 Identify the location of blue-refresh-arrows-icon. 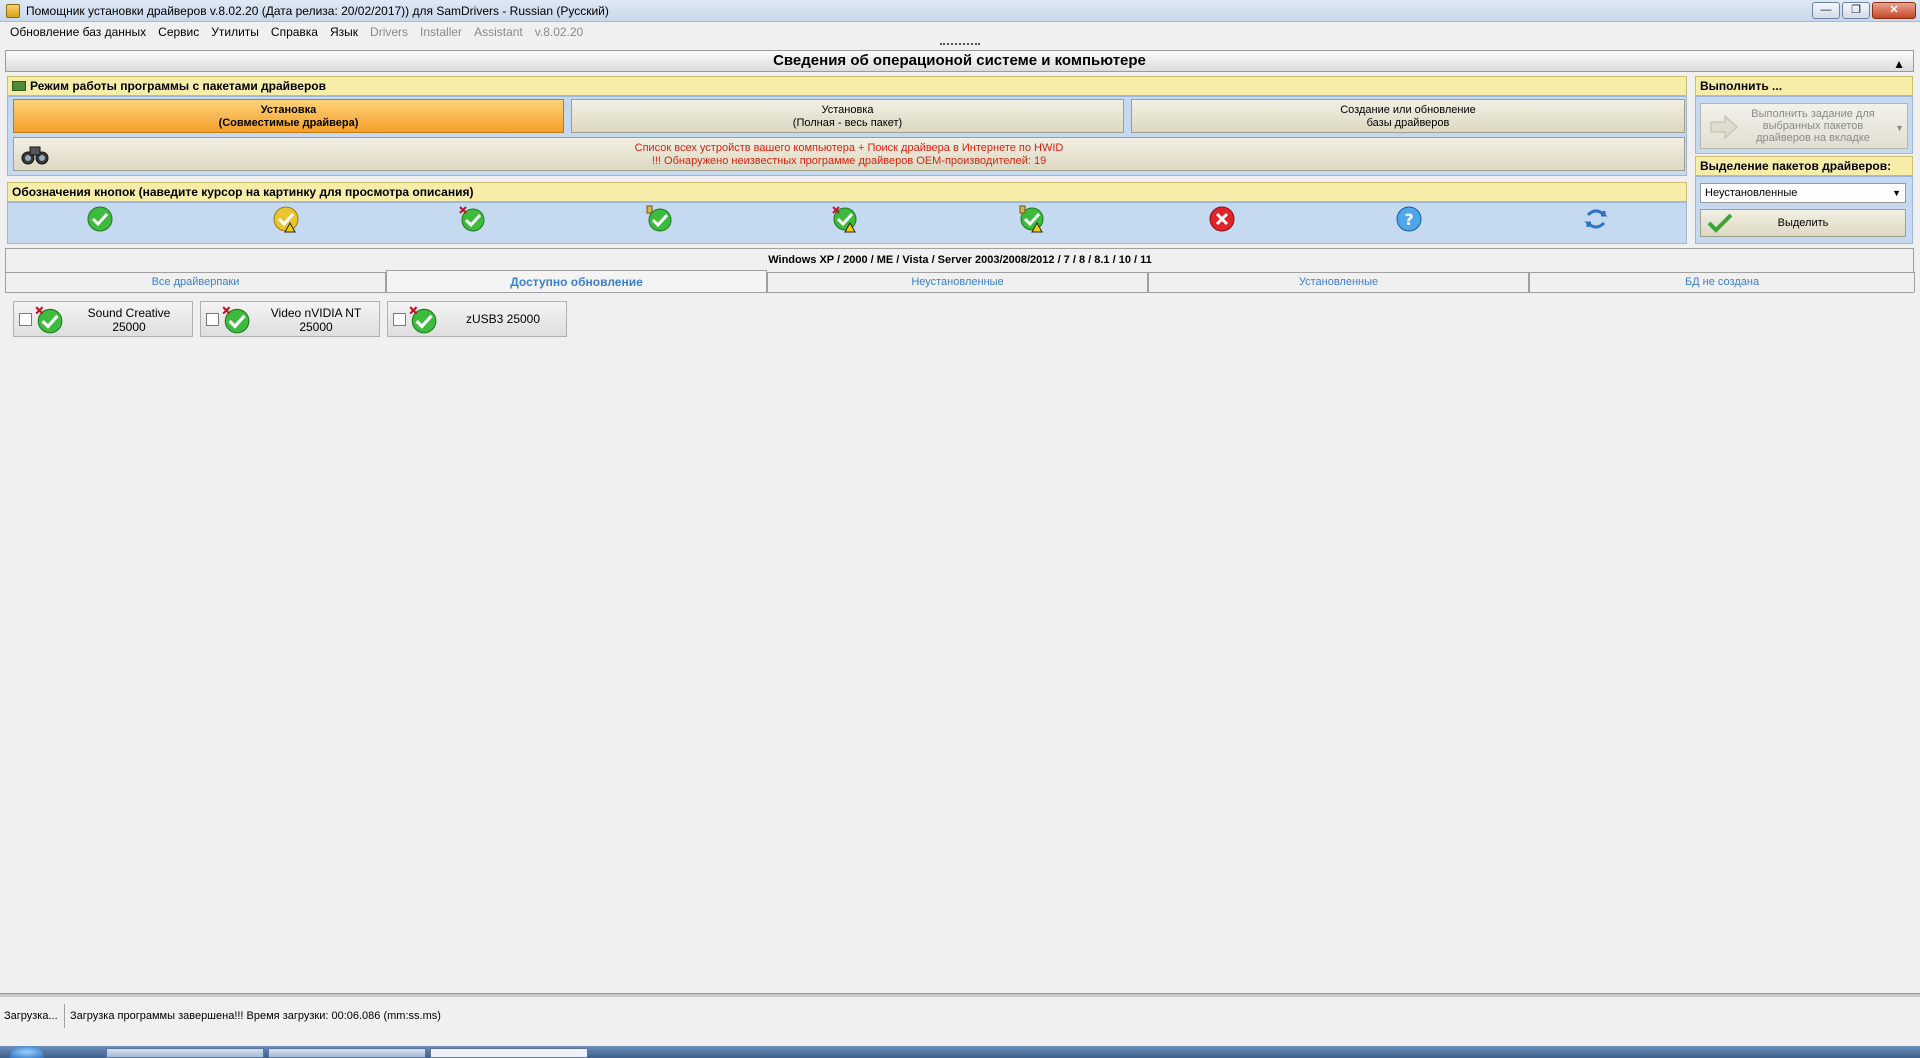
(1596, 219).